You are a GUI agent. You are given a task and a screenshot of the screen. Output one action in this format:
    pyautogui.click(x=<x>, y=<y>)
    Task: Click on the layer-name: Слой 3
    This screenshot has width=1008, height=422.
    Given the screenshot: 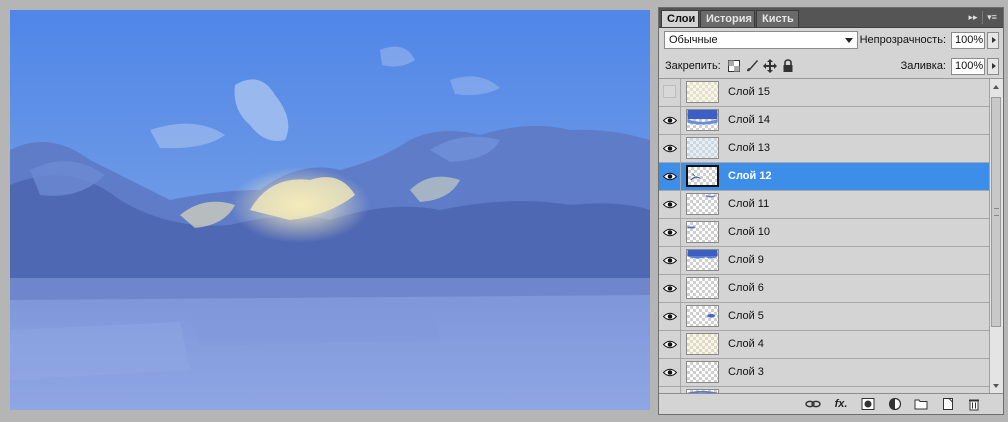 What is the action you would take?
    pyautogui.click(x=746, y=372)
    